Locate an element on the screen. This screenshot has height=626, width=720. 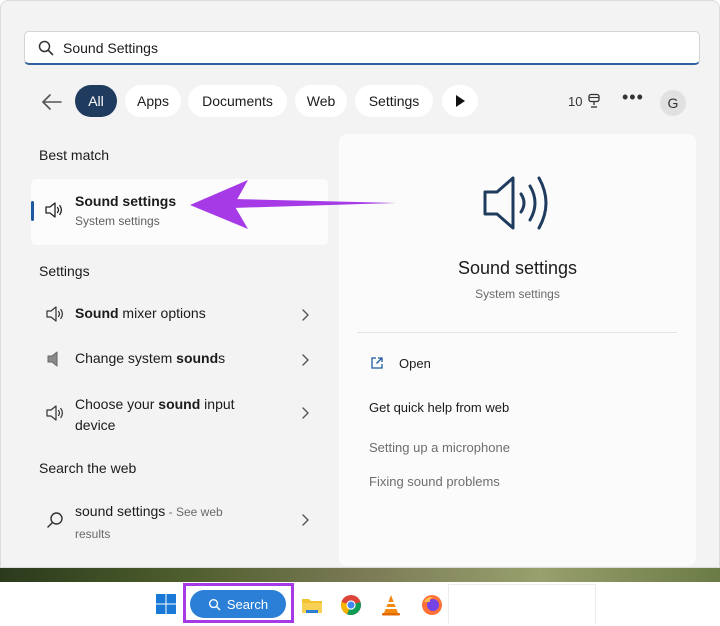
taskbar-search-label: Search is located at coordinates (247, 604).